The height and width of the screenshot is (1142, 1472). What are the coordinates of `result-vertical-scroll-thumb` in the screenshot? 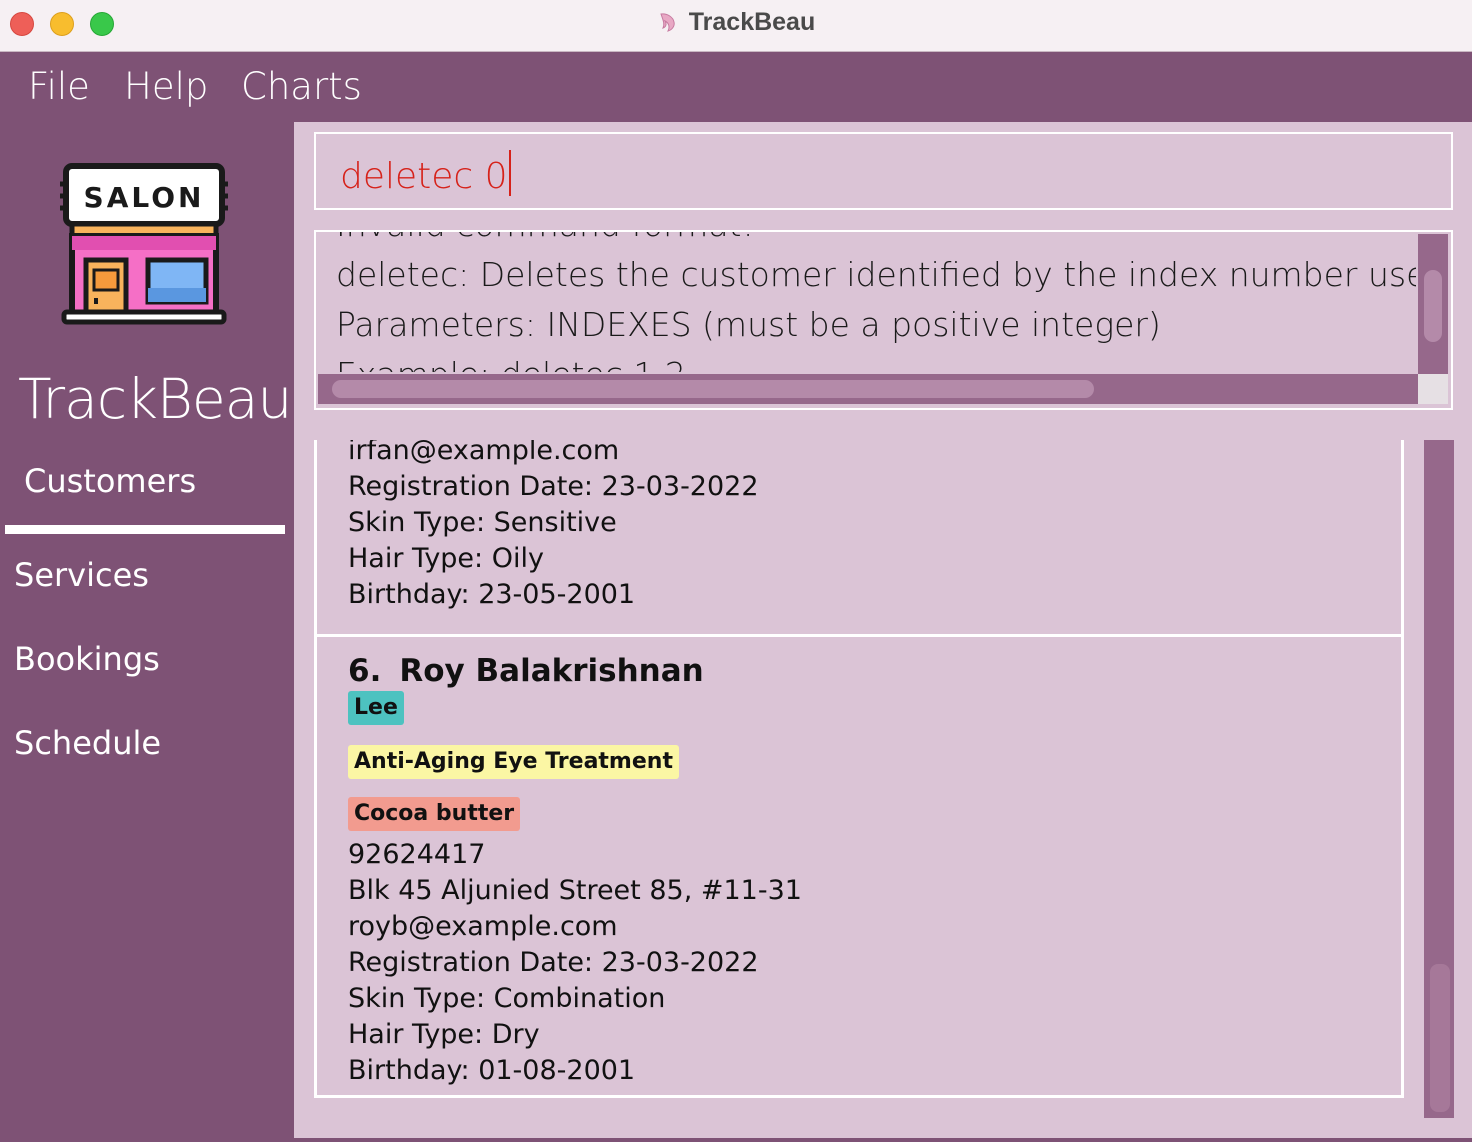 It's located at (1433, 306).